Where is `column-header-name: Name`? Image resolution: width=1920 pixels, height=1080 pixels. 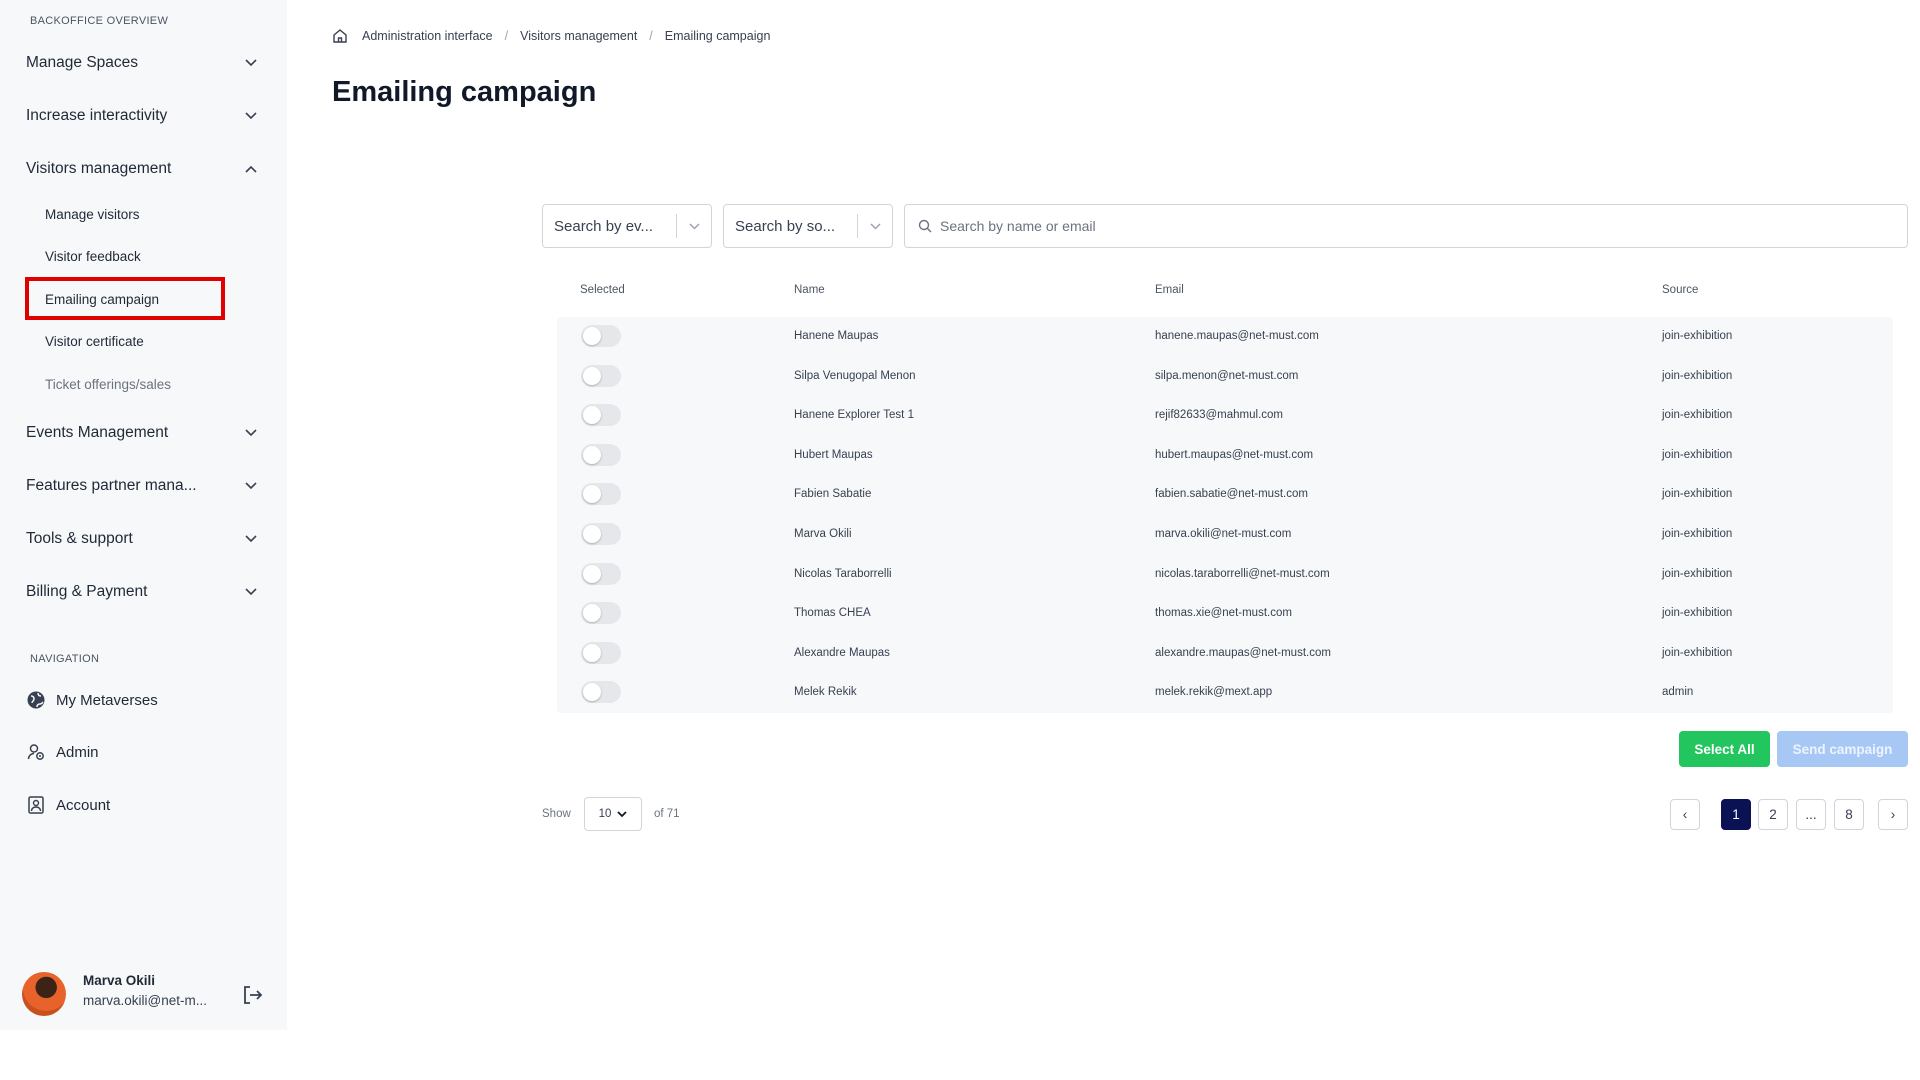 column-header-name: Name is located at coordinates (809, 290).